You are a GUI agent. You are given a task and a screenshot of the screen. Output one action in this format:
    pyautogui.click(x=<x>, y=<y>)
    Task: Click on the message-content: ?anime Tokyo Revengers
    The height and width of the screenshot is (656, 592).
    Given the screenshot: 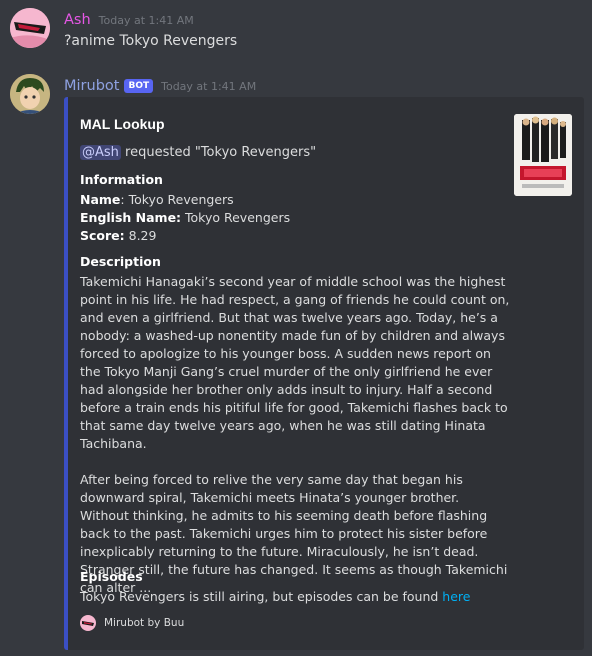 What is the action you would take?
    pyautogui.click(x=151, y=41)
    